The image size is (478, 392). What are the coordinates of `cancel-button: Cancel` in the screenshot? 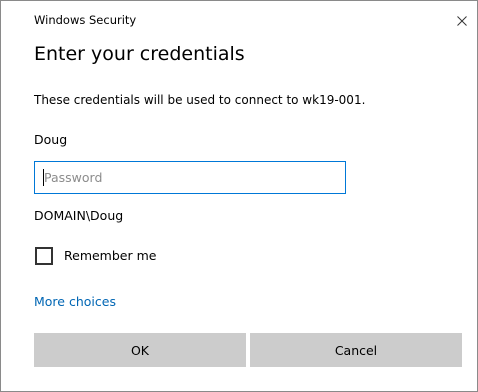 It's located at (356, 350).